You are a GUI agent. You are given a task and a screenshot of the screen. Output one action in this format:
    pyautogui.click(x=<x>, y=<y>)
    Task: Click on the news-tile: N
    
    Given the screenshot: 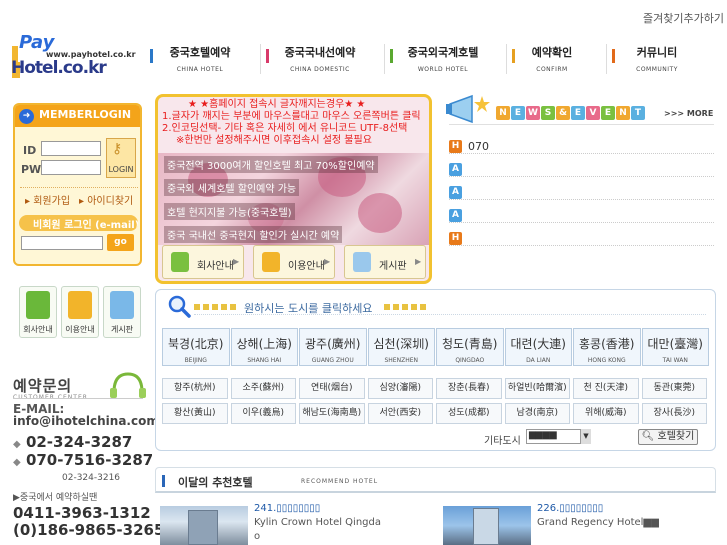 What is the action you would take?
    pyautogui.click(x=503, y=113)
    